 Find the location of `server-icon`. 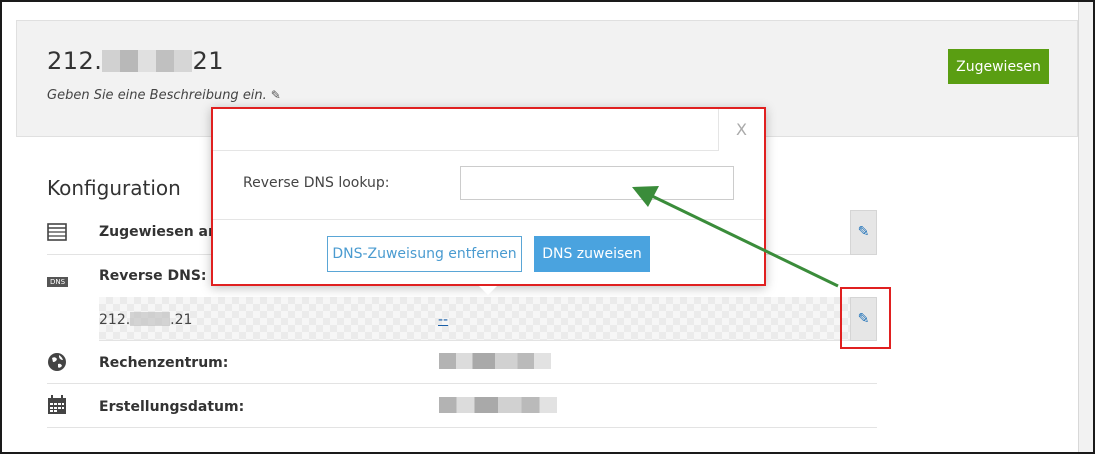

server-icon is located at coordinates (57, 234).